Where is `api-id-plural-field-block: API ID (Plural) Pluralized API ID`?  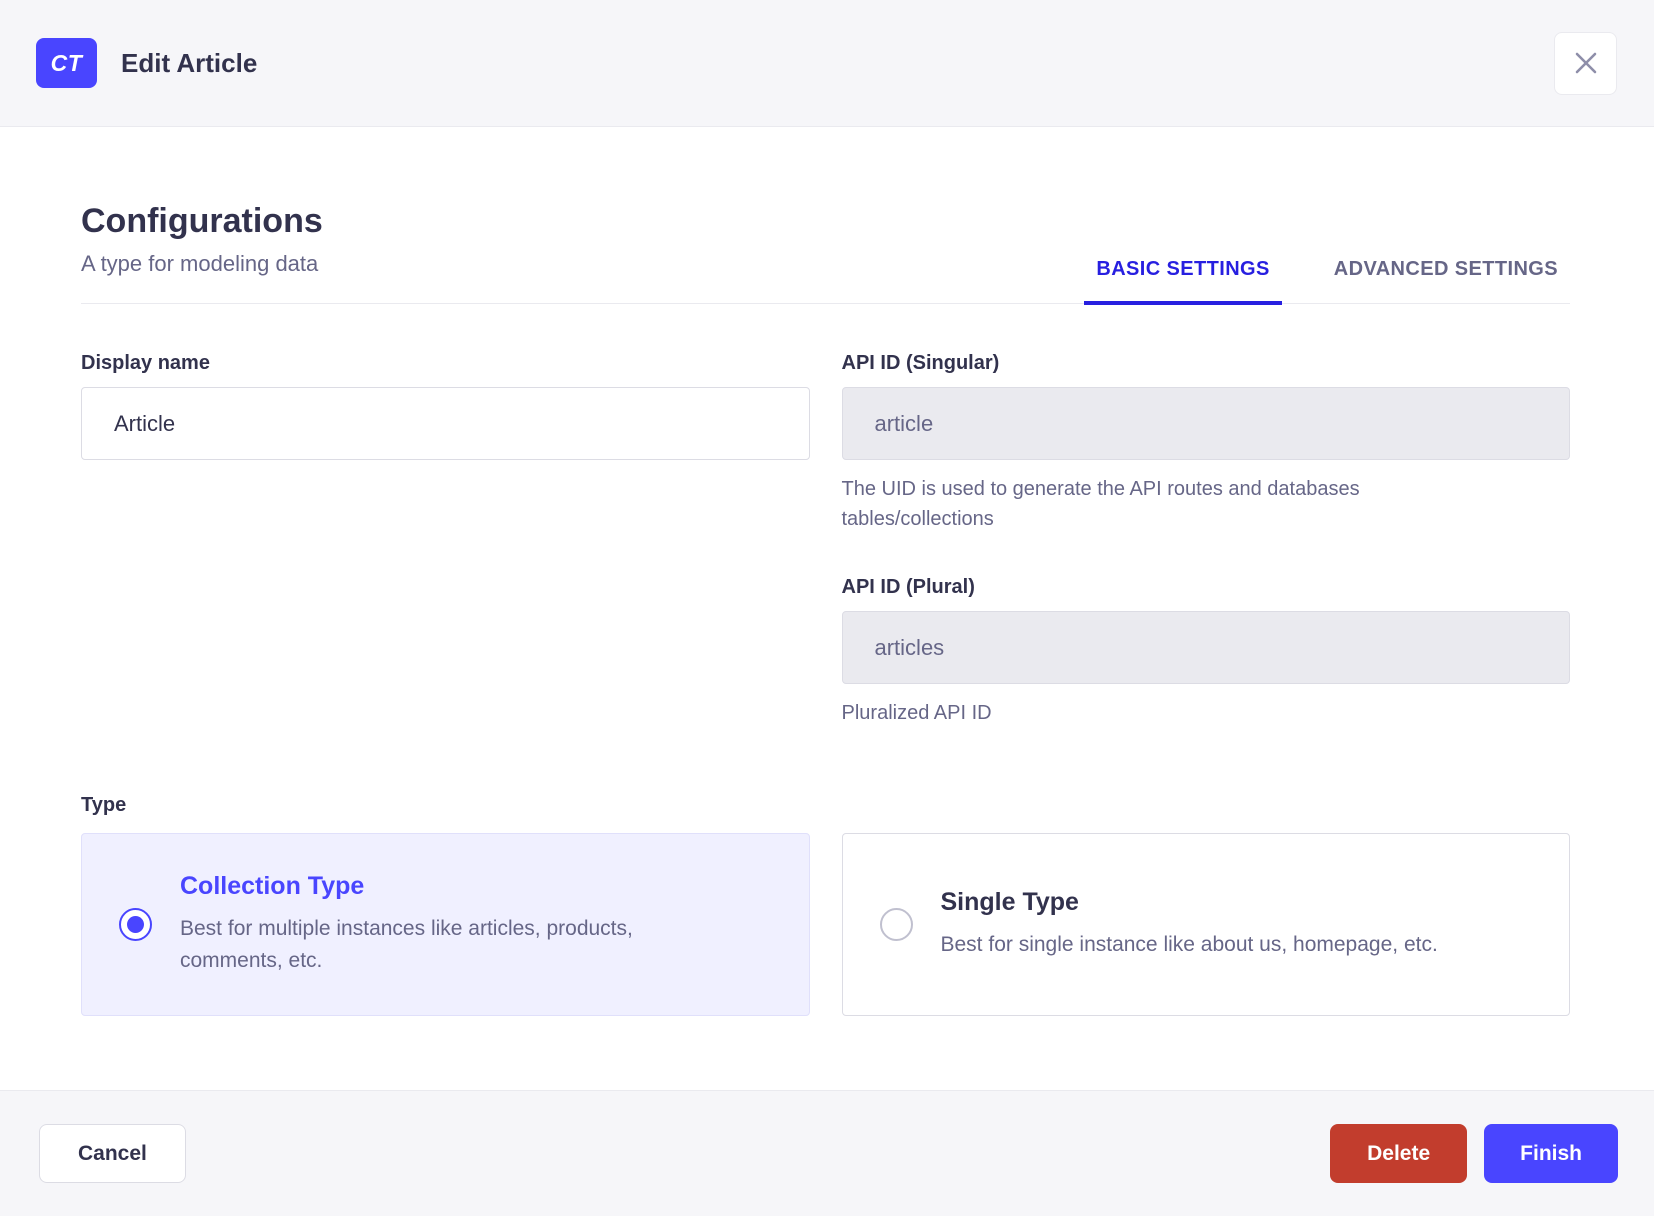 api-id-plural-field-block: API ID (Plural) Pluralized API ID is located at coordinates (1205, 652).